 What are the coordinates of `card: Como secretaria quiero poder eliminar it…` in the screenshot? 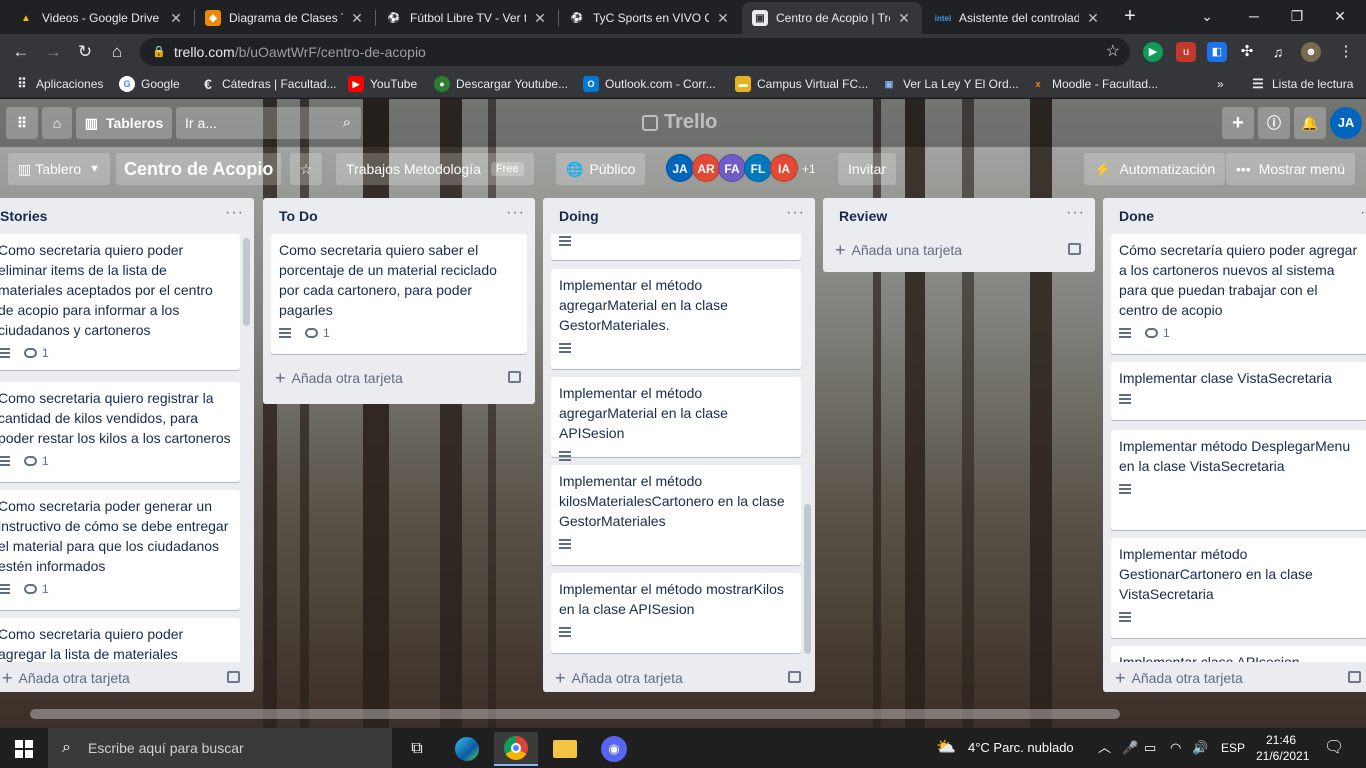 It's located at (120, 302).